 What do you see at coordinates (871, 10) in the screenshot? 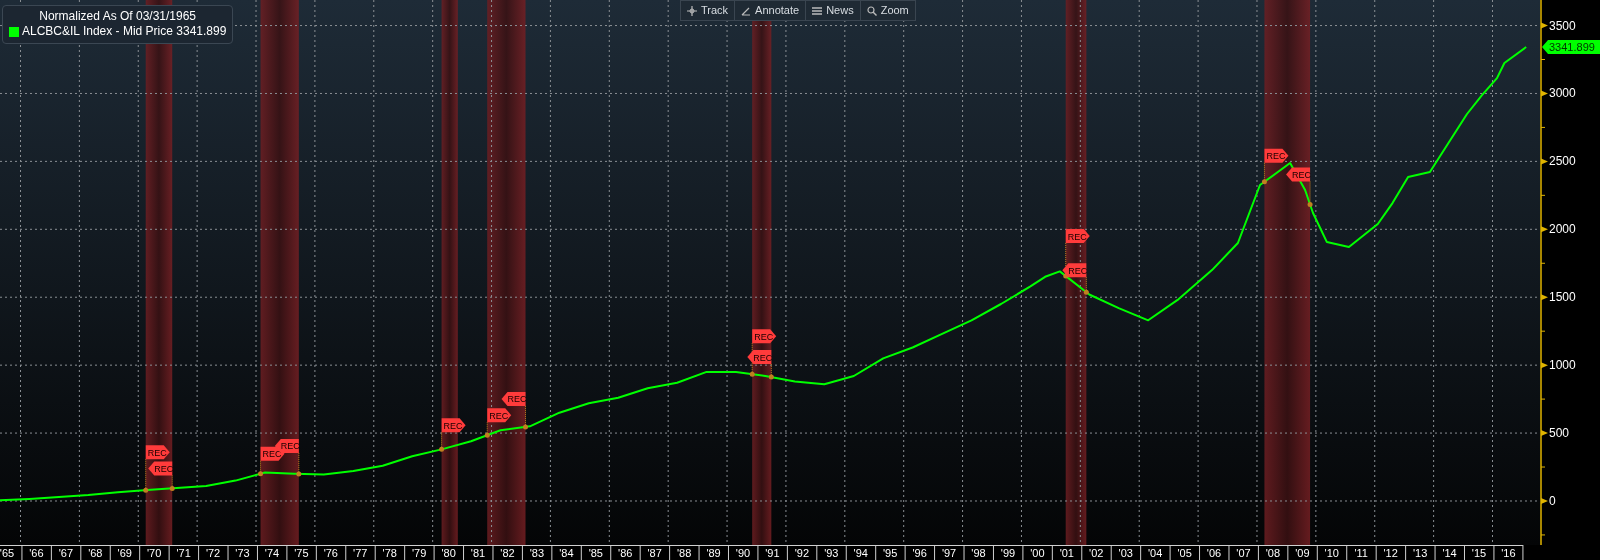
I see `search-icon` at bounding box center [871, 10].